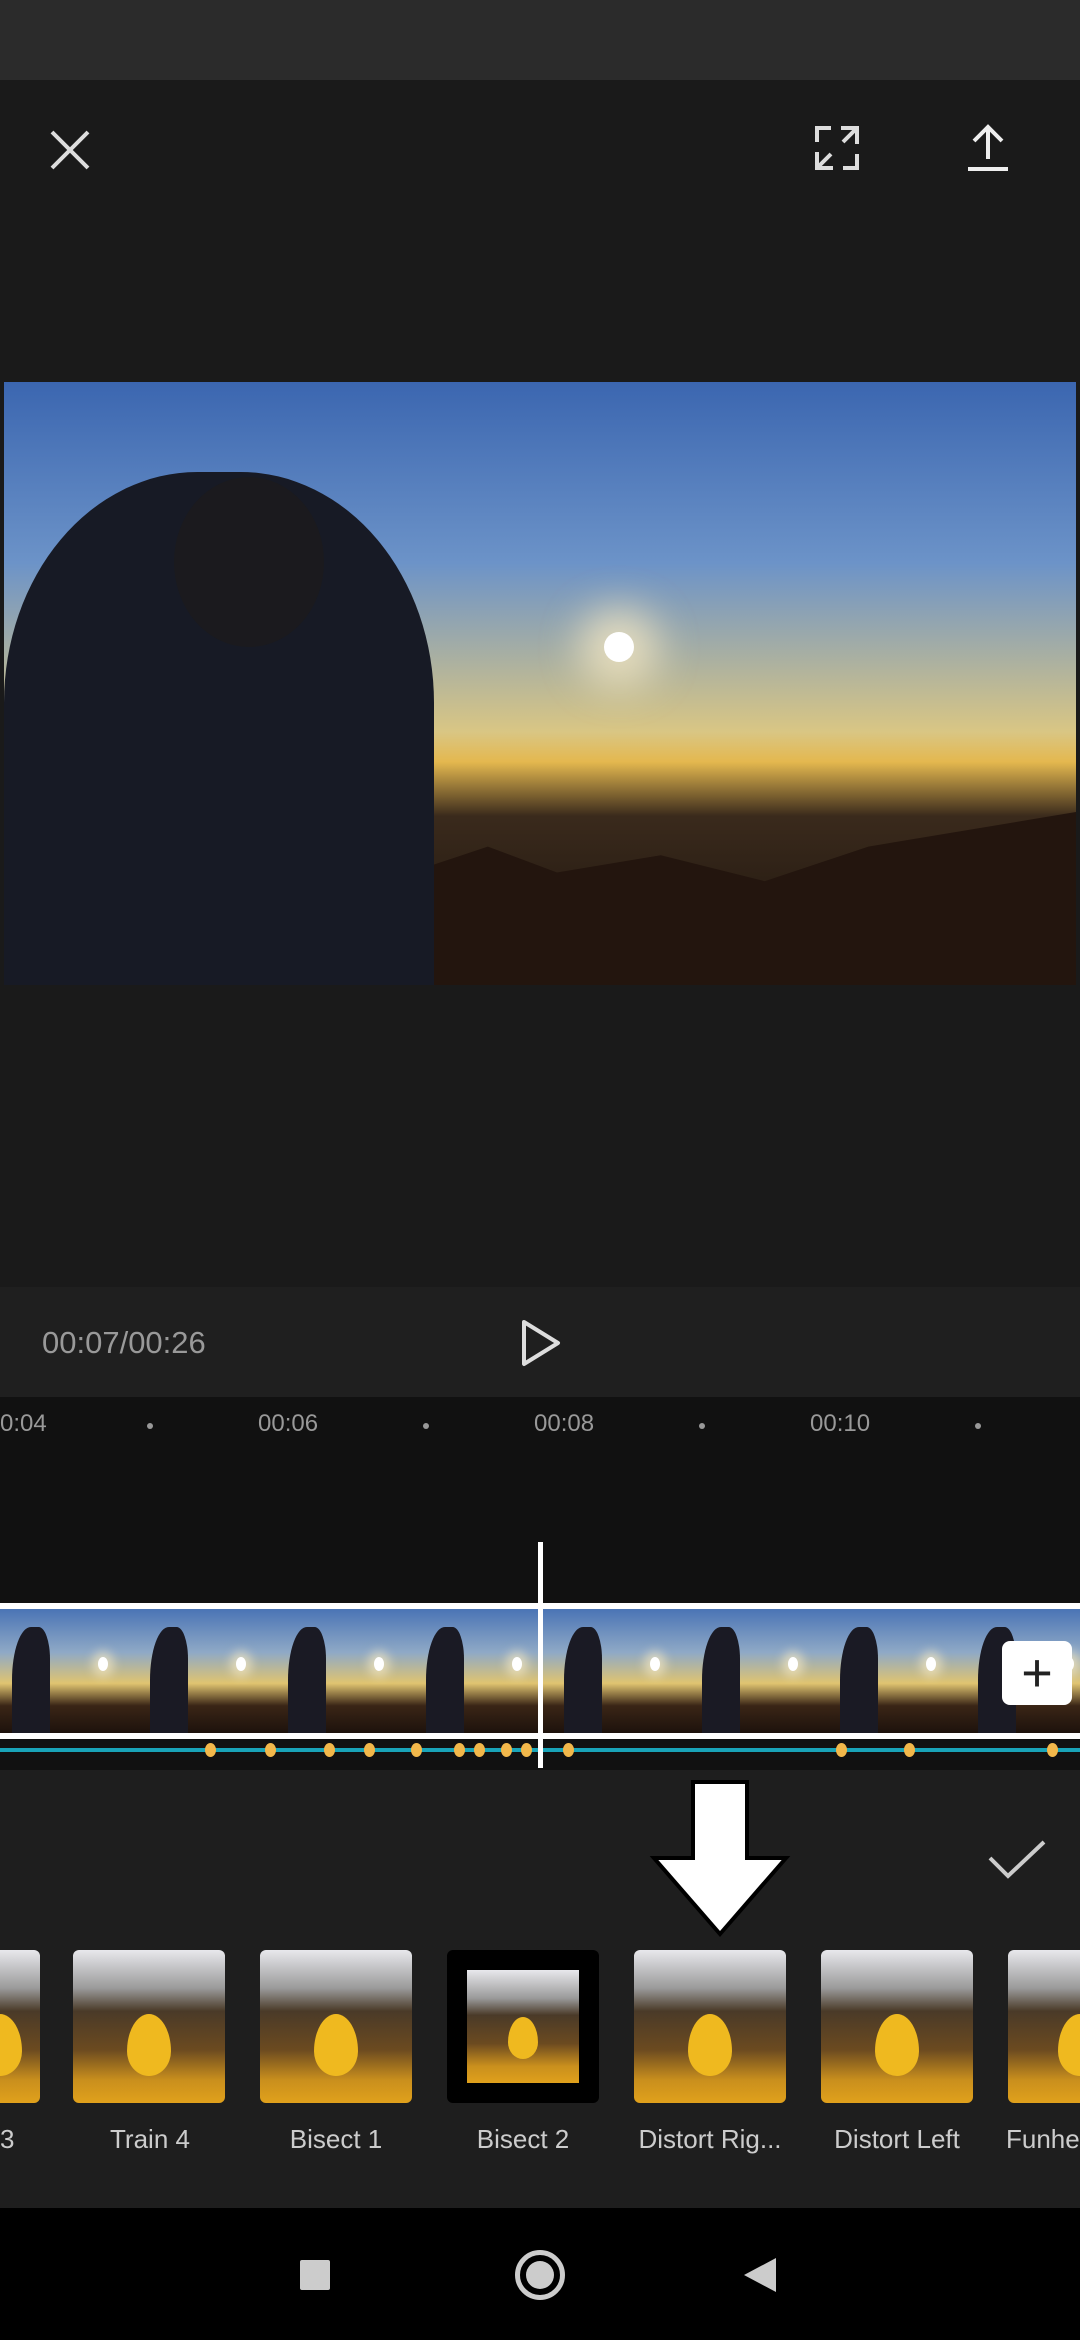 This screenshot has height=2340, width=1080. I want to click on status-bar, so click(540, 40).